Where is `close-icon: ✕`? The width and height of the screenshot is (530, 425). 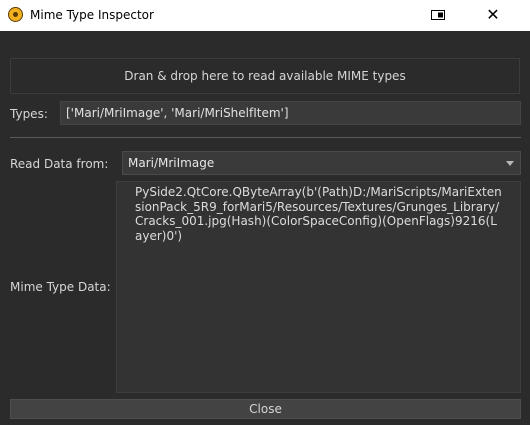 close-icon: ✕ is located at coordinates (493, 16).